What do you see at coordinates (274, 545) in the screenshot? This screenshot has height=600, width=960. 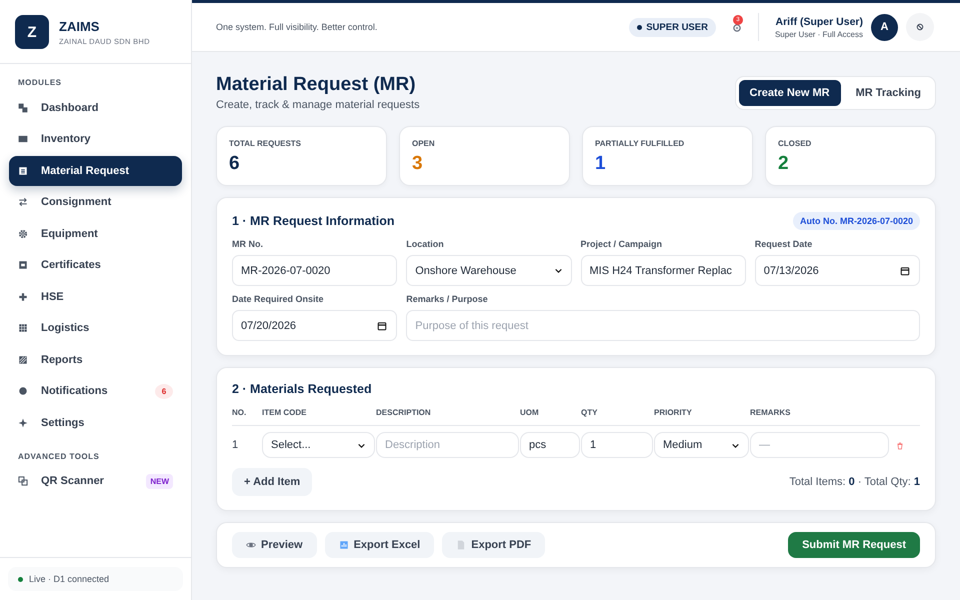 I see `action-button: Preview` at bounding box center [274, 545].